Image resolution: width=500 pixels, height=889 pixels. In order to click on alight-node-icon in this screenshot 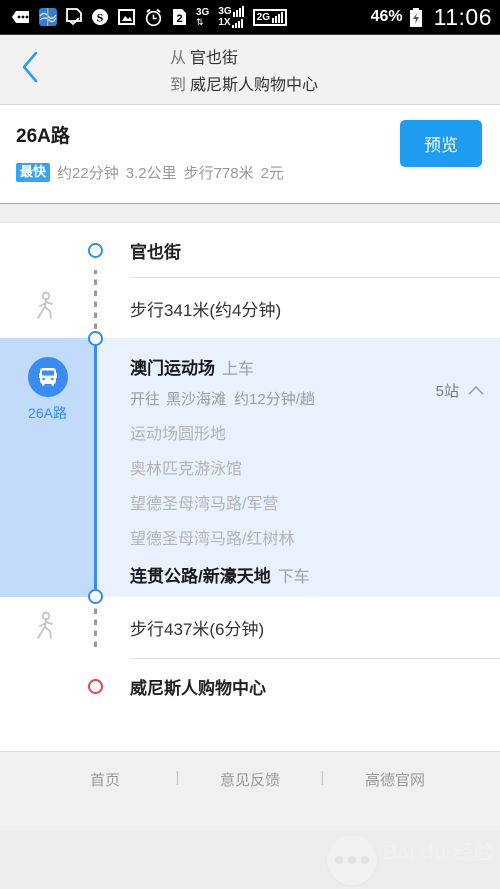, I will do `click(95, 596)`.